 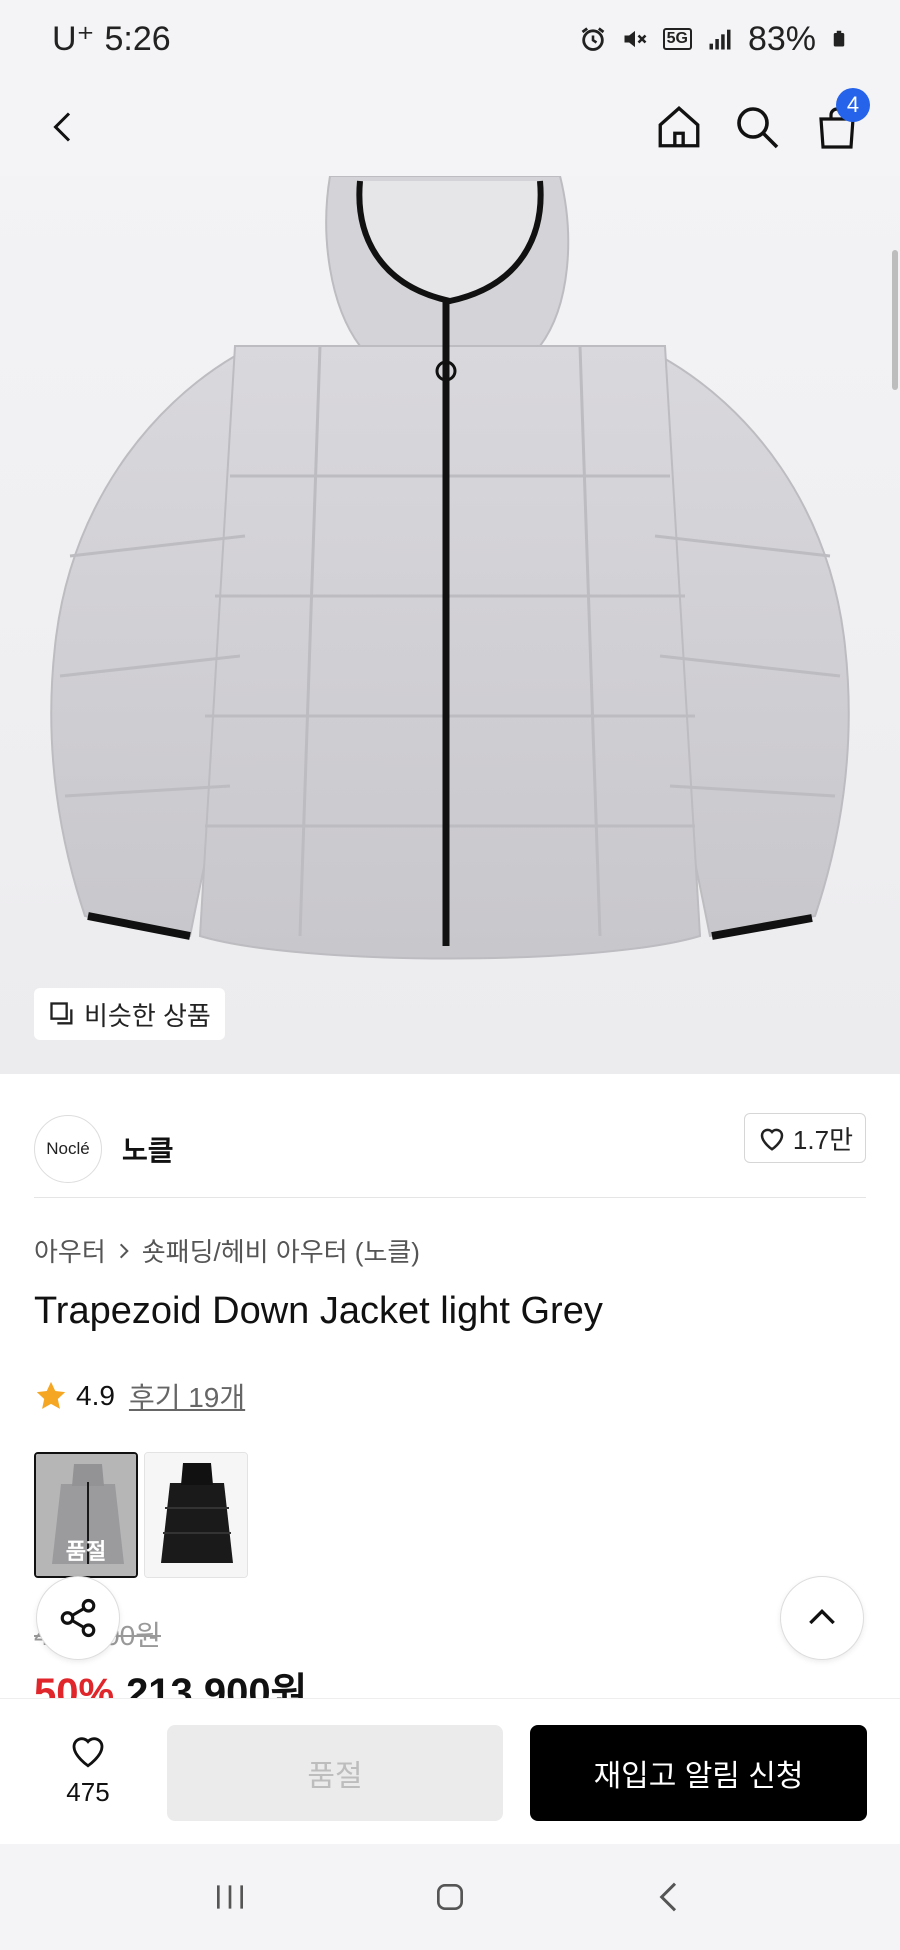 I want to click on mute-icon, so click(x=635, y=39).